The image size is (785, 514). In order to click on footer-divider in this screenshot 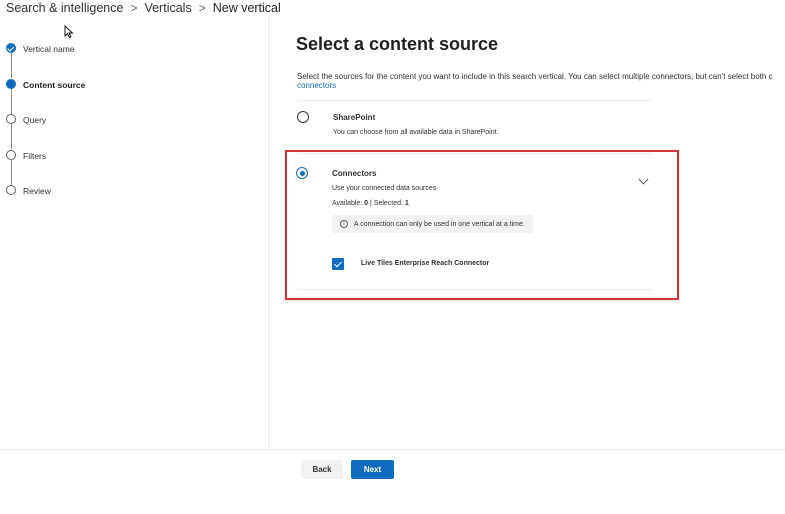, I will do `click(392, 449)`.